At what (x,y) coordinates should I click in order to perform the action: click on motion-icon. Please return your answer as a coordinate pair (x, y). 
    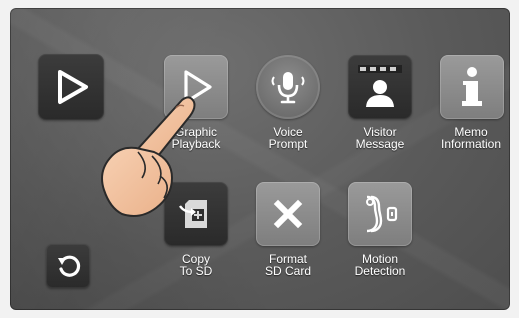
    Looking at the image, I should click on (382, 214).